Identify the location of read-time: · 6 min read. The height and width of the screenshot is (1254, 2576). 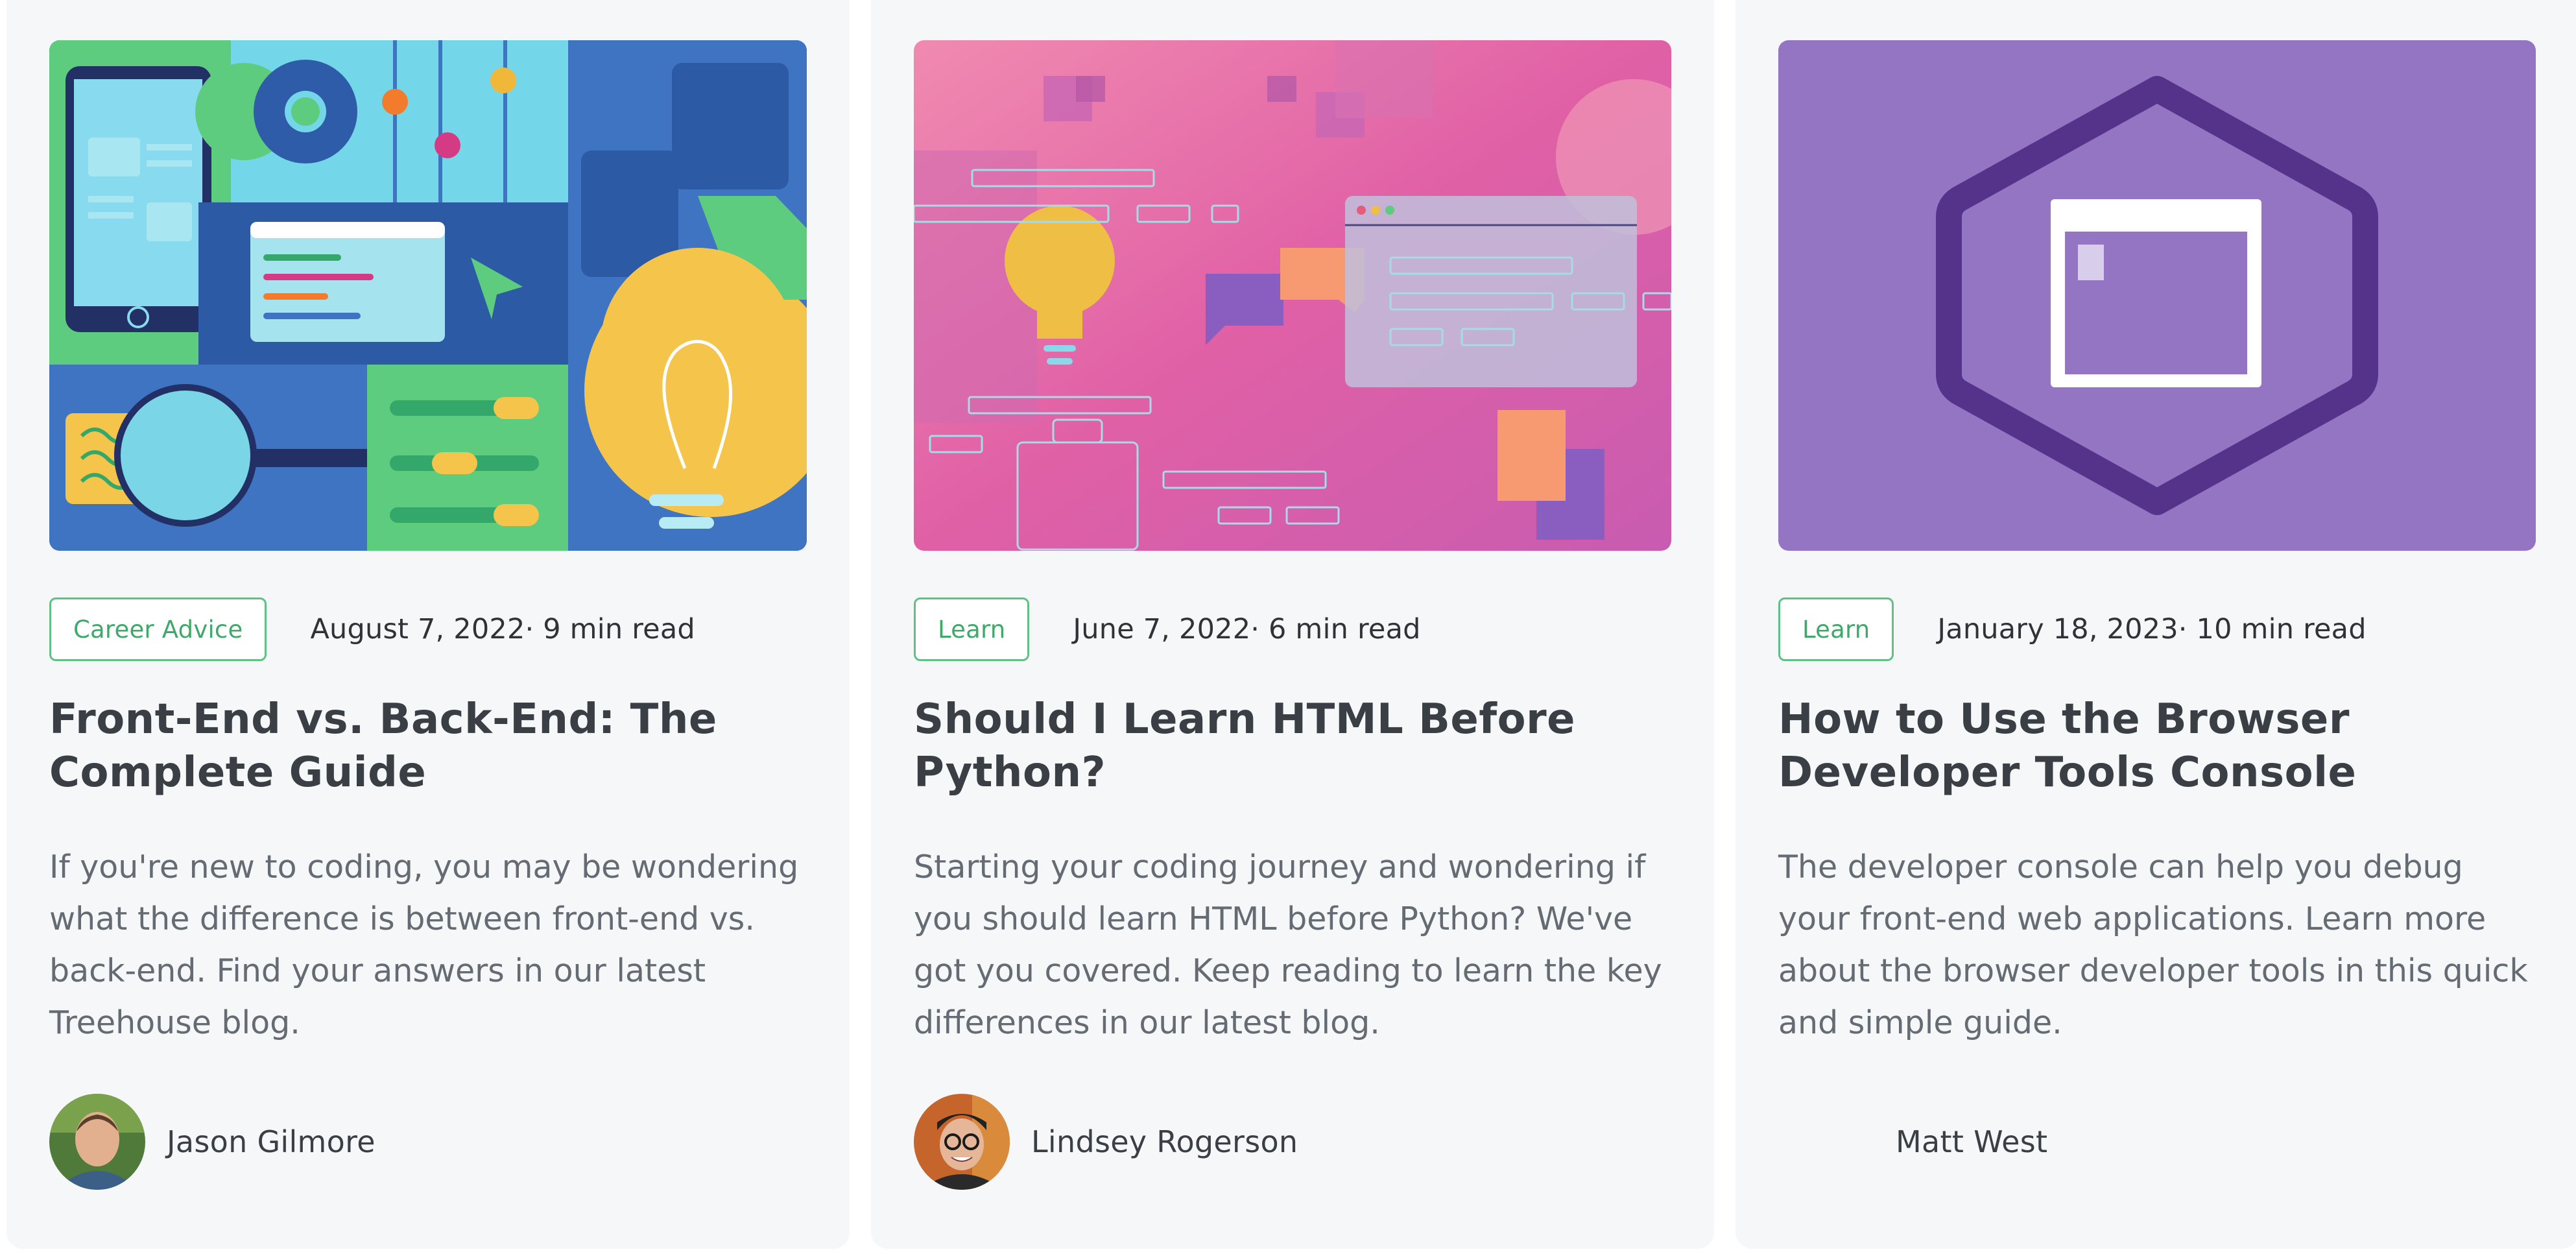
(1335, 629).